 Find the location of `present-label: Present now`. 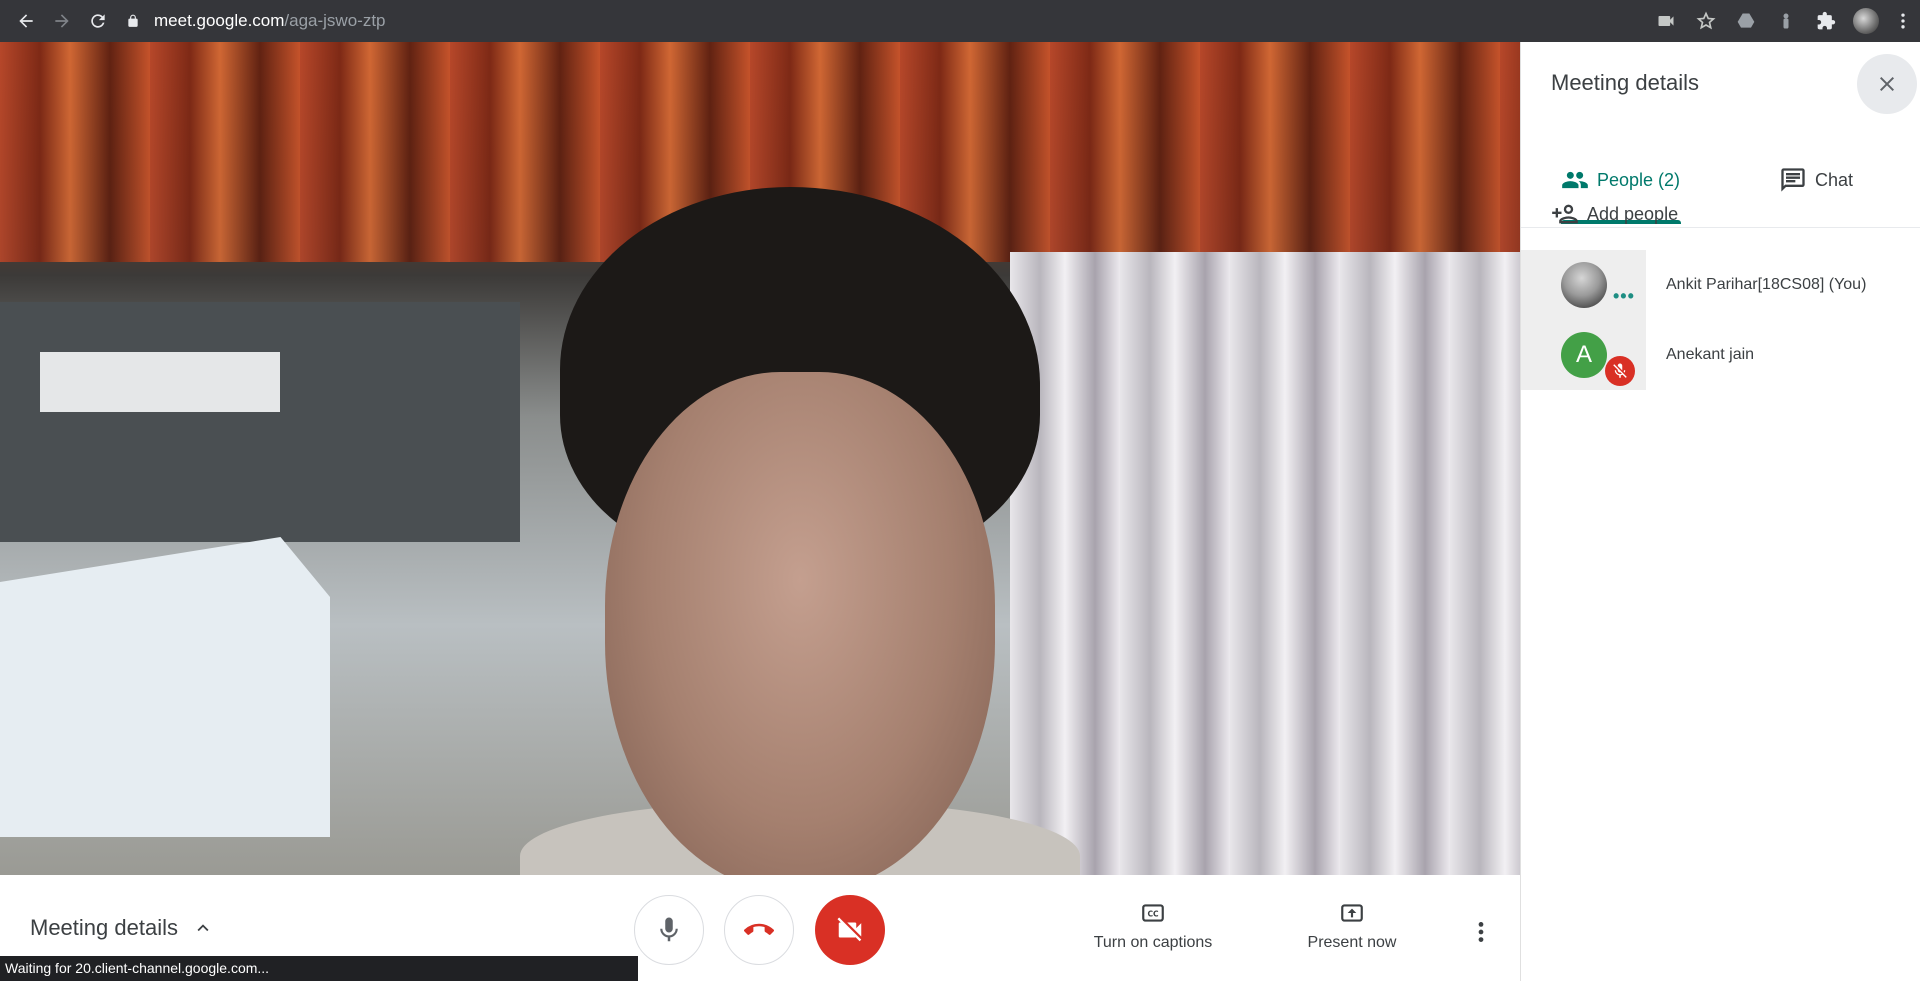

present-label: Present now is located at coordinates (1352, 942).